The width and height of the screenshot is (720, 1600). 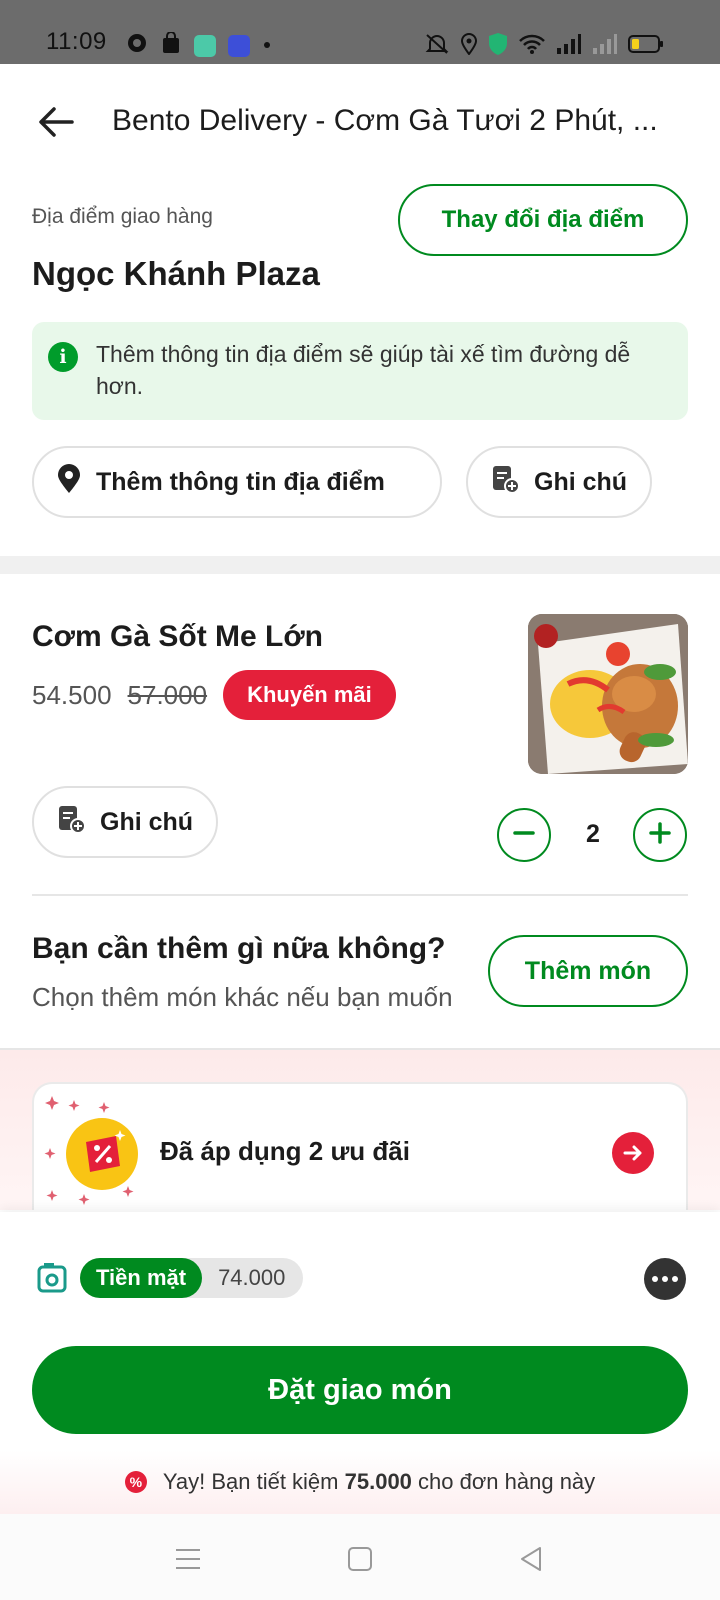 I want to click on status-notification-icons, so click(x=199, y=45).